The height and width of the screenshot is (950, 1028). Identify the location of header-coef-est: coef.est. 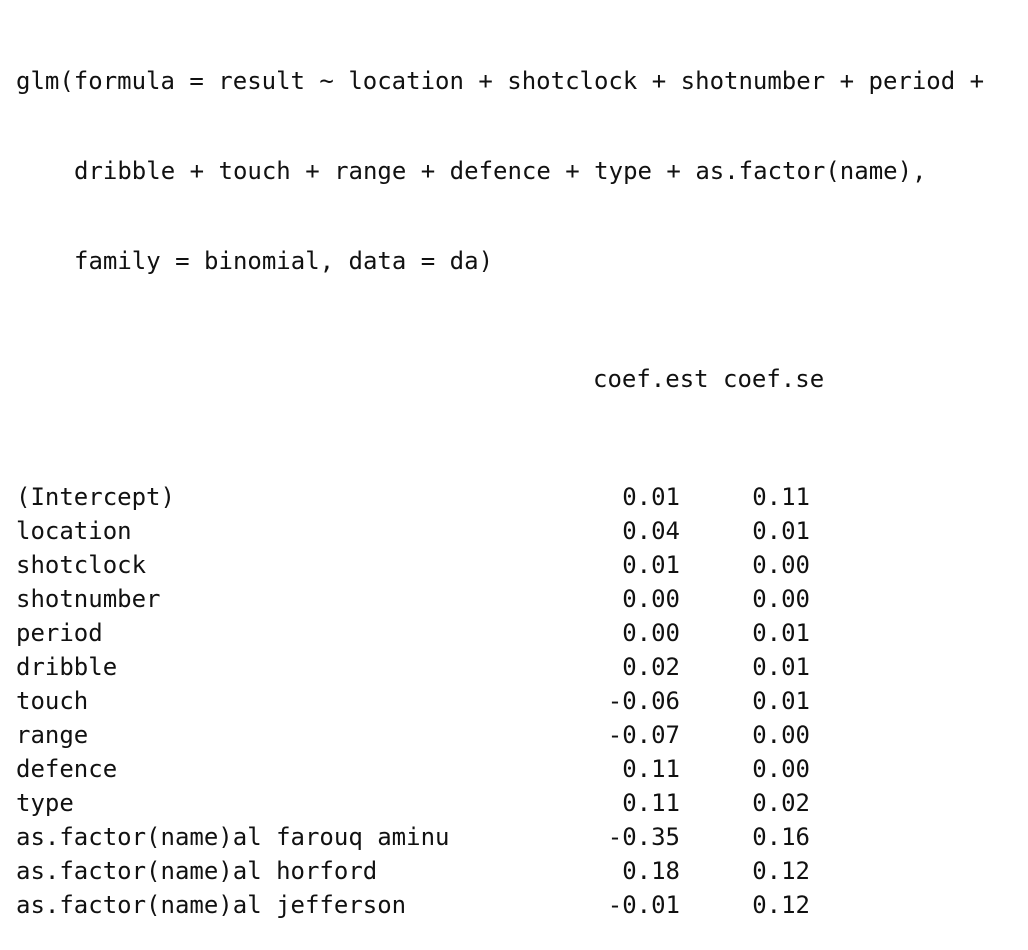
(651, 379).